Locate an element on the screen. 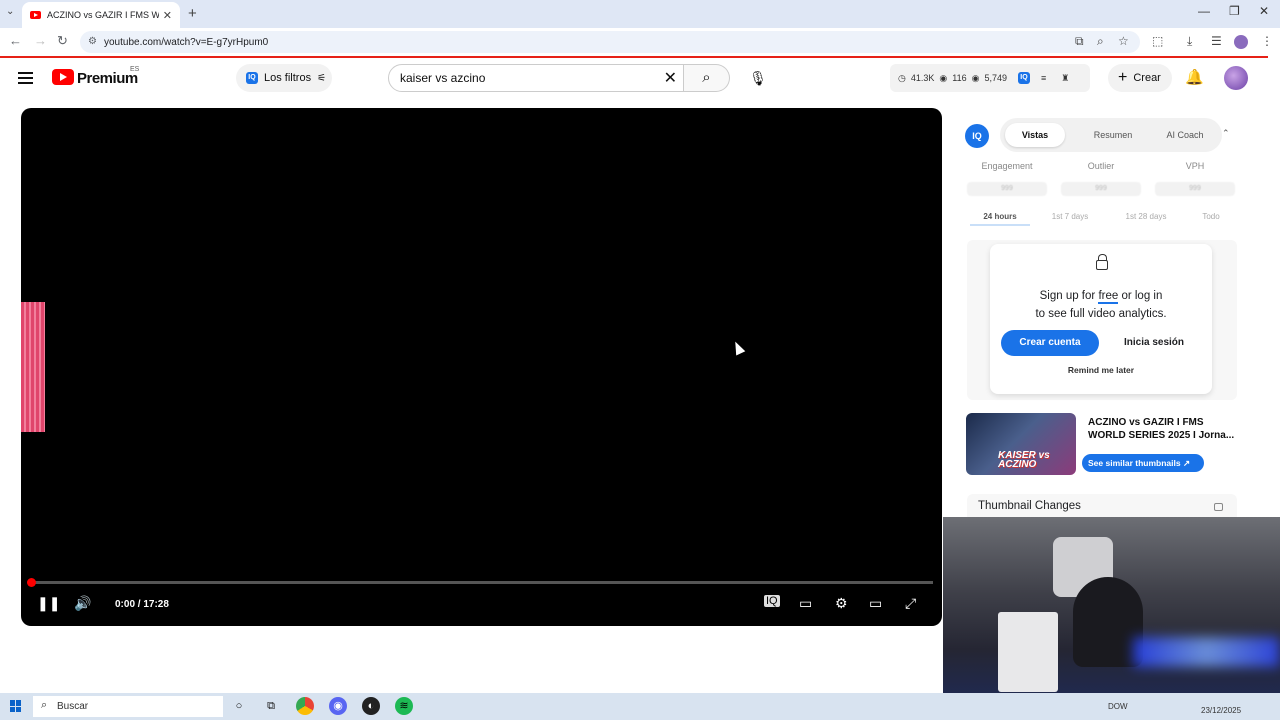  close-window-icon: ✕ is located at coordinates (1264, 11).